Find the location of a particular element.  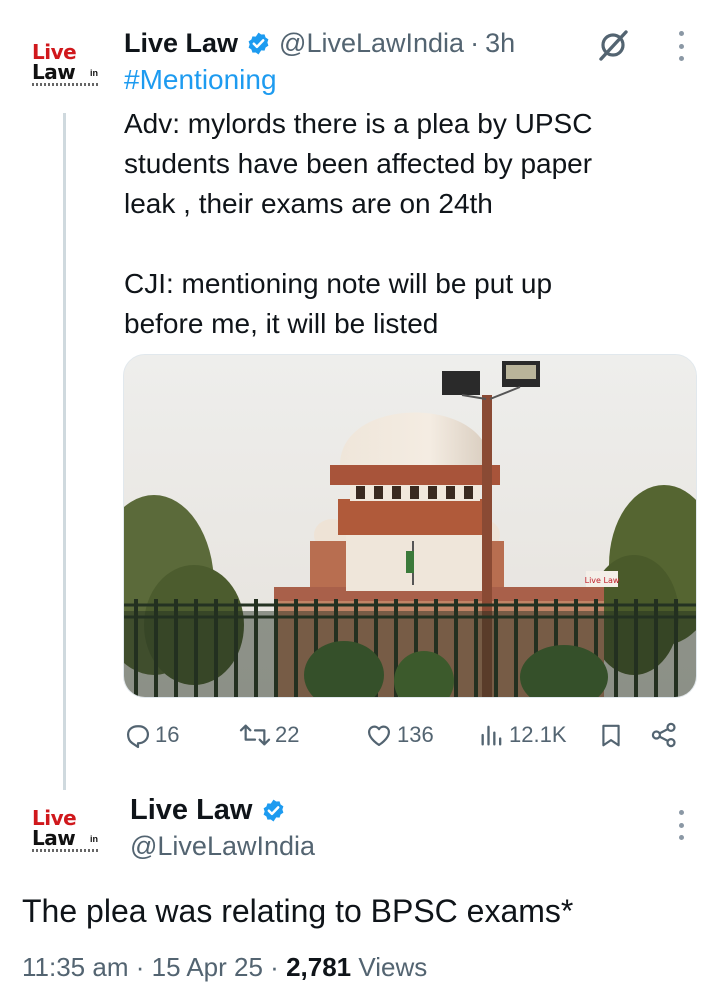

thread-connector-line is located at coordinates (64, 451).